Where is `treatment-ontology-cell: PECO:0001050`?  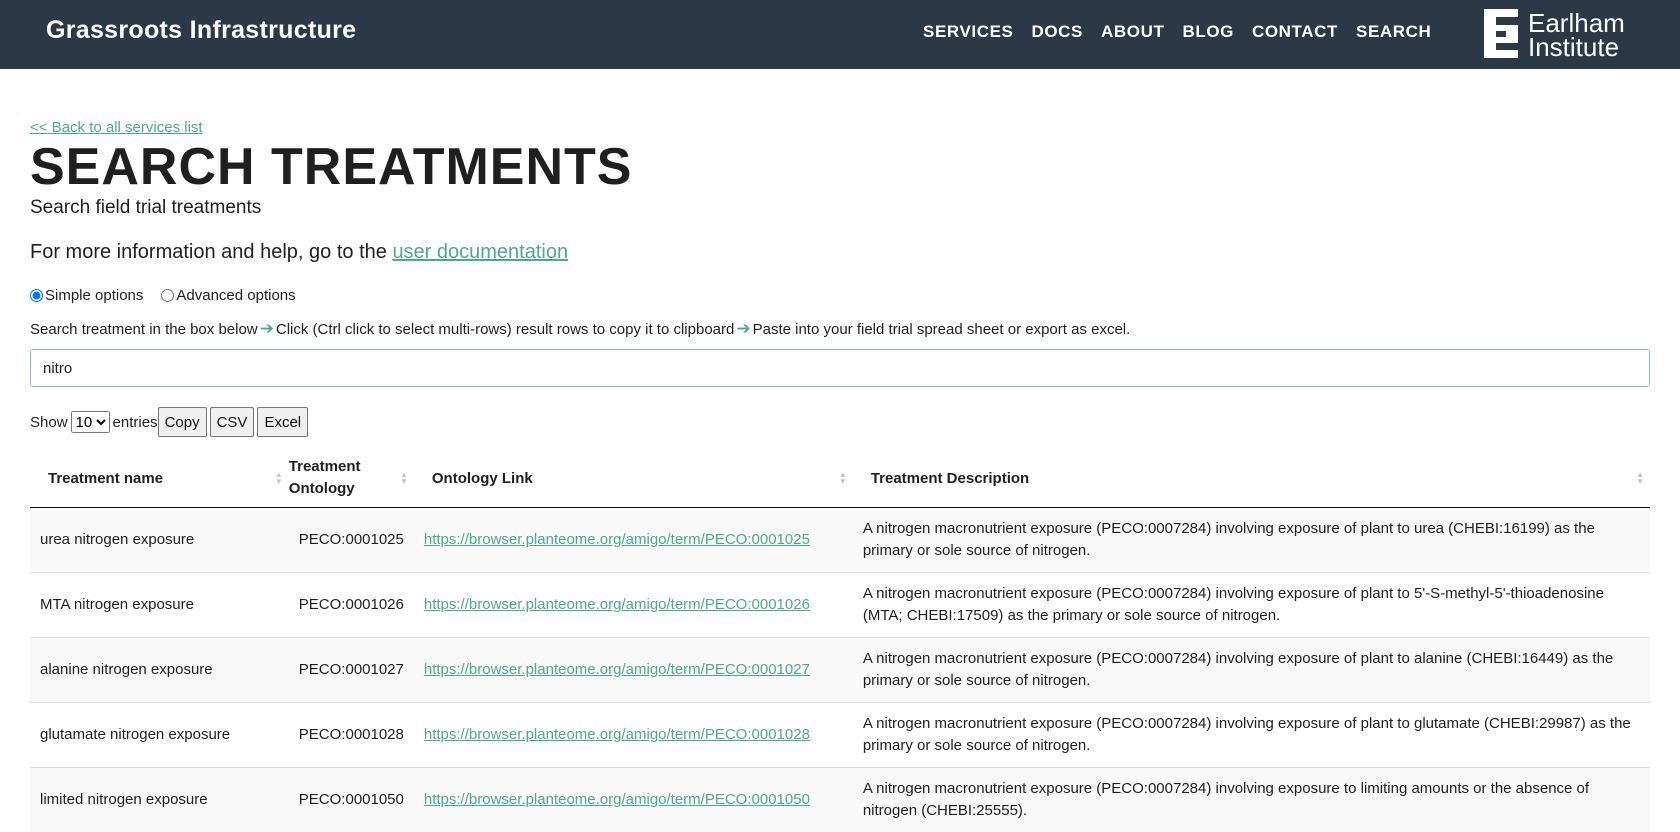
treatment-ontology-cell: PECO:0001050 is located at coordinates (351, 800).